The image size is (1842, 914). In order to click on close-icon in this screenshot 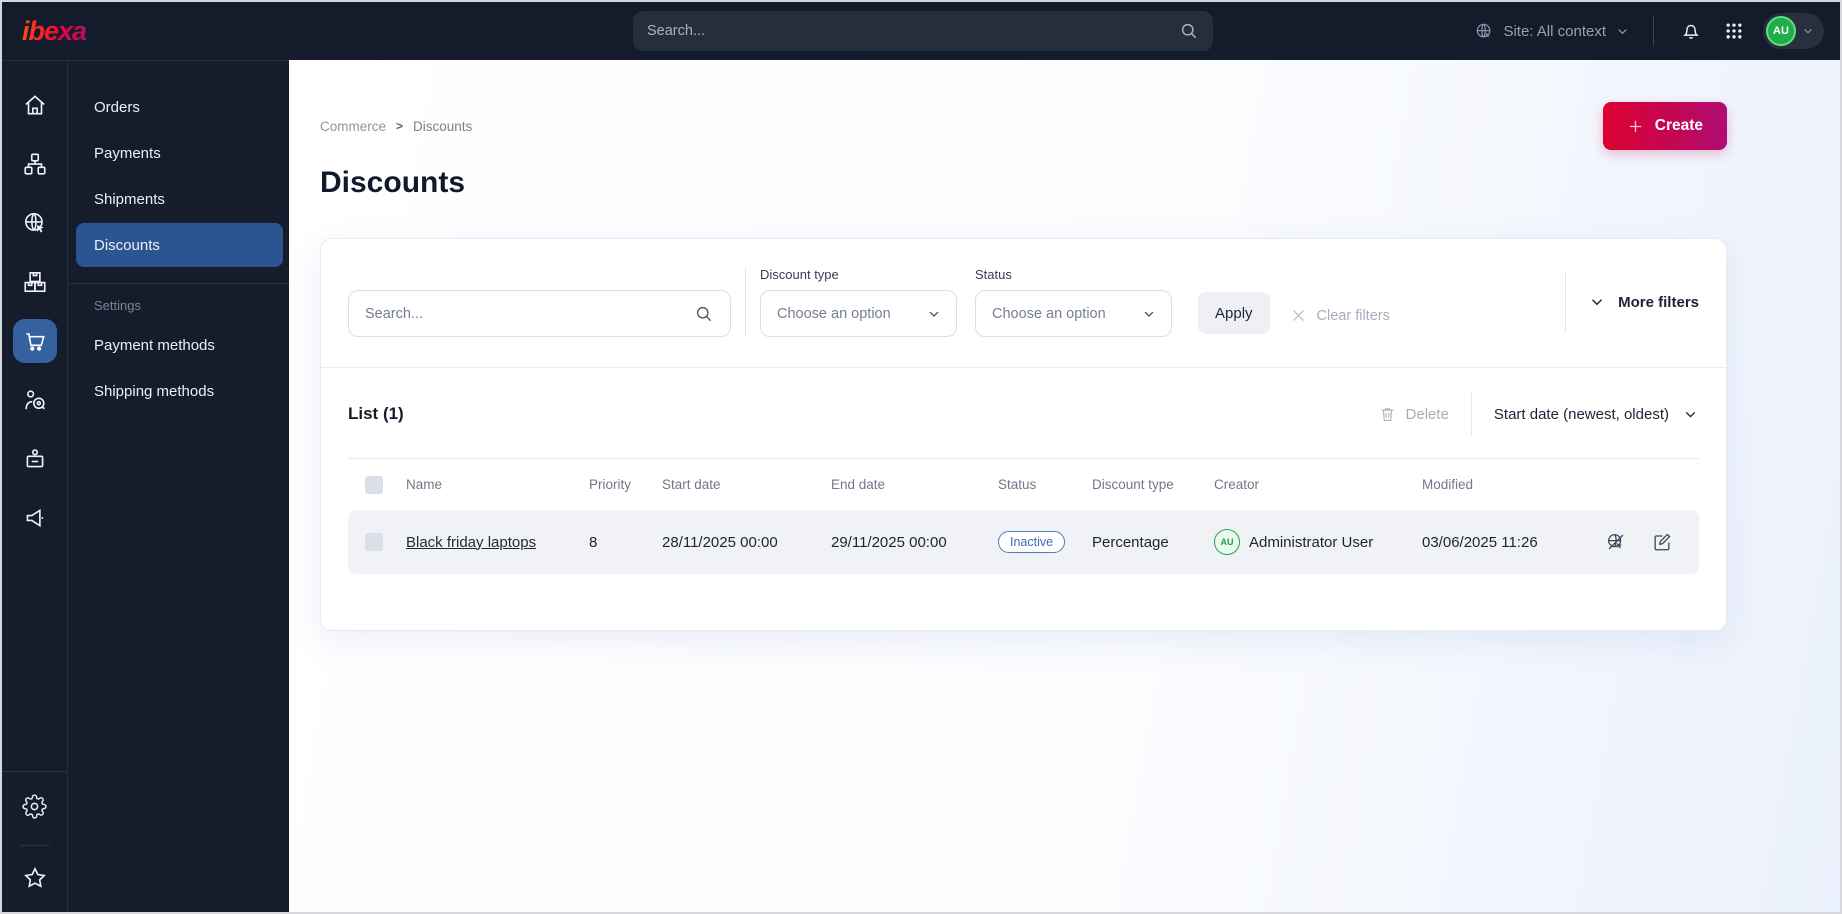, I will do `click(1298, 315)`.